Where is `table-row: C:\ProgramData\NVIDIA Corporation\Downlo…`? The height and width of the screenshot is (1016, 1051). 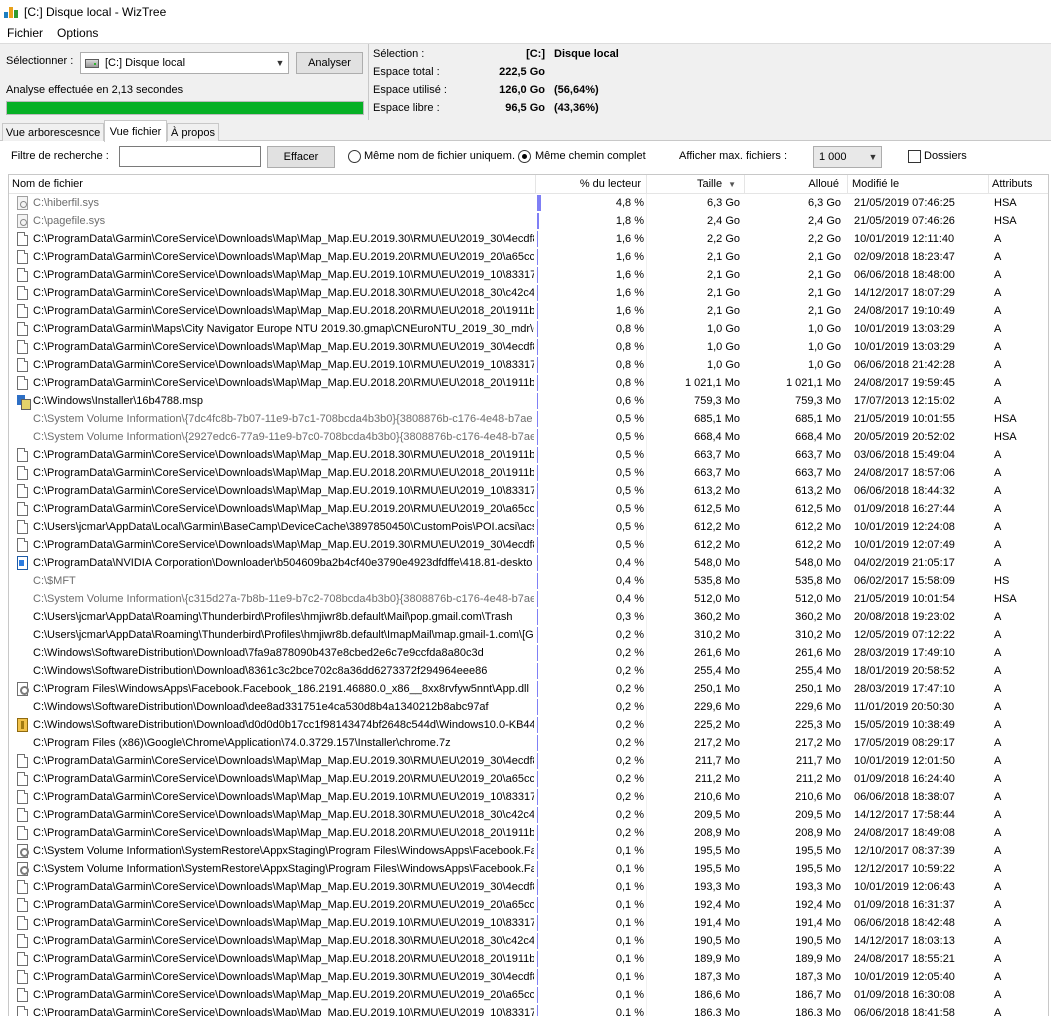 table-row: C:\ProgramData\NVIDIA Corporation\Downlo… is located at coordinates (528, 563).